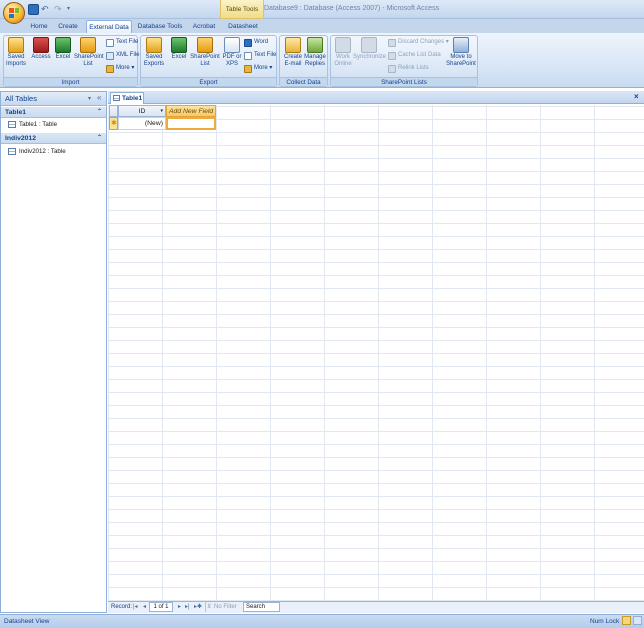  Describe the element at coordinates (404, 81) in the screenshot. I see `group-sharepoint-label: SharePoint Lists` at that location.